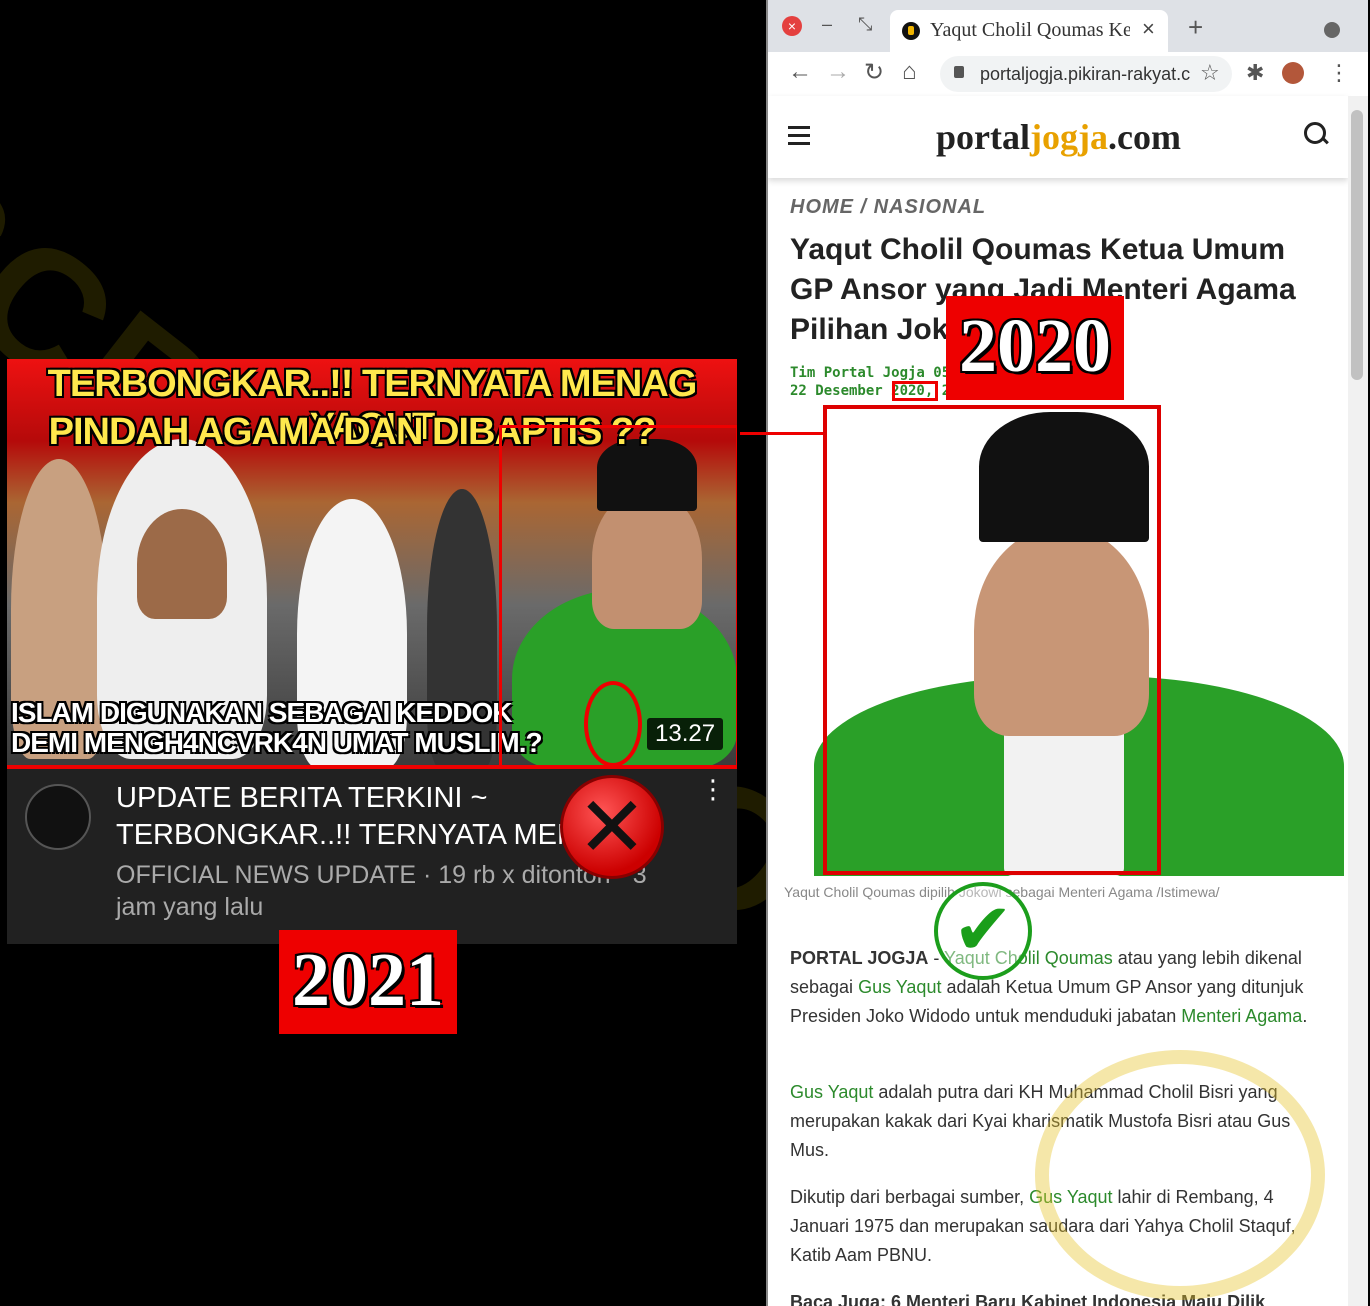 The image size is (1370, 1306). Describe the element at coordinates (1357, 245) in the screenshot. I see `scrollbar-thumb` at that location.